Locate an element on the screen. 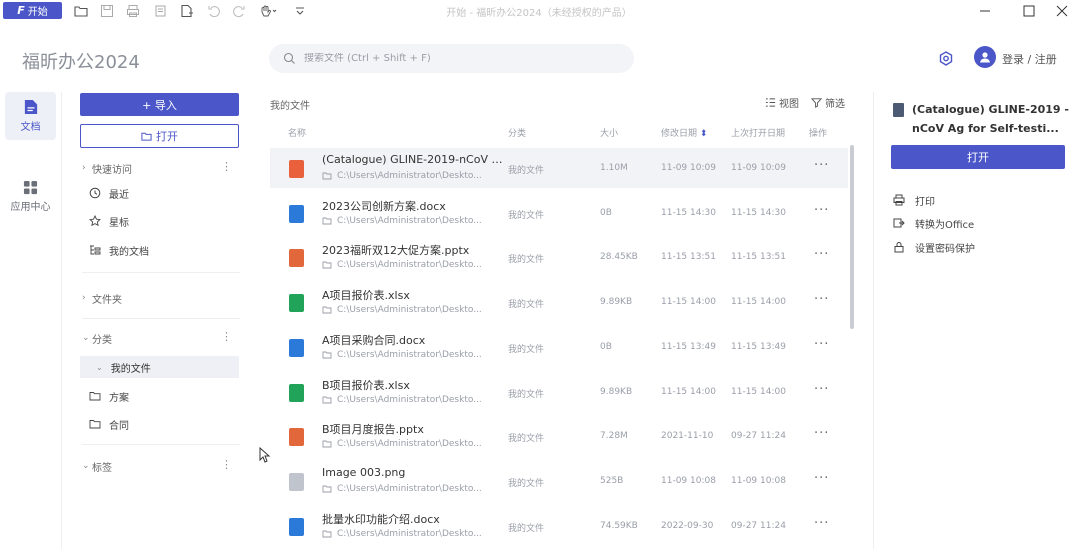 The height and width of the screenshot is (549, 1078). undo-icon is located at coordinates (214, 11).